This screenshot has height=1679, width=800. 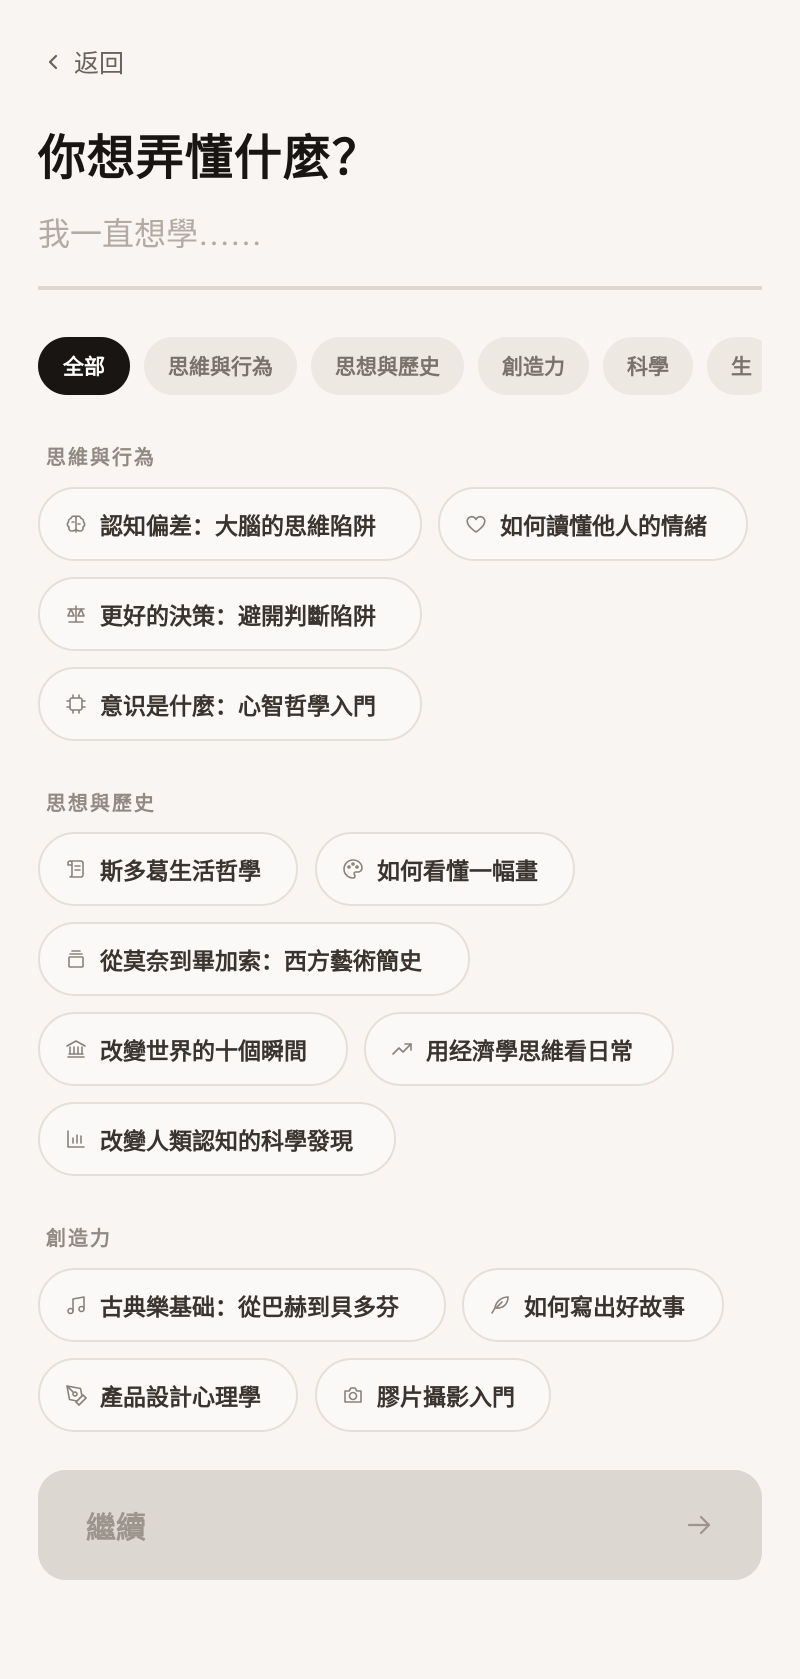 I want to click on pen-tool-icon, so click(x=76, y=1395).